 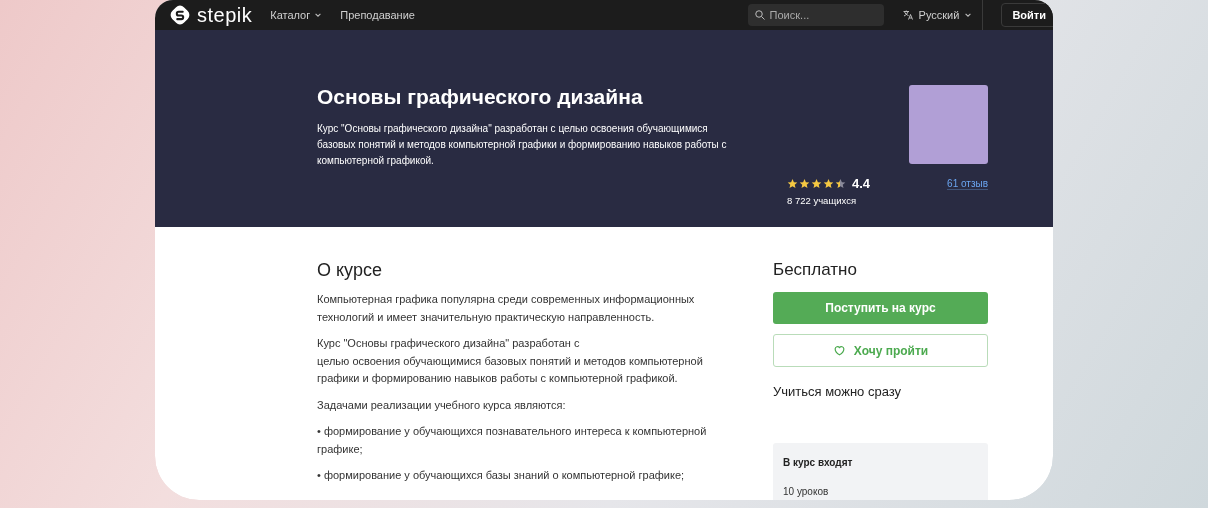 I want to click on nav-link: Преподавание, so click(x=377, y=15).